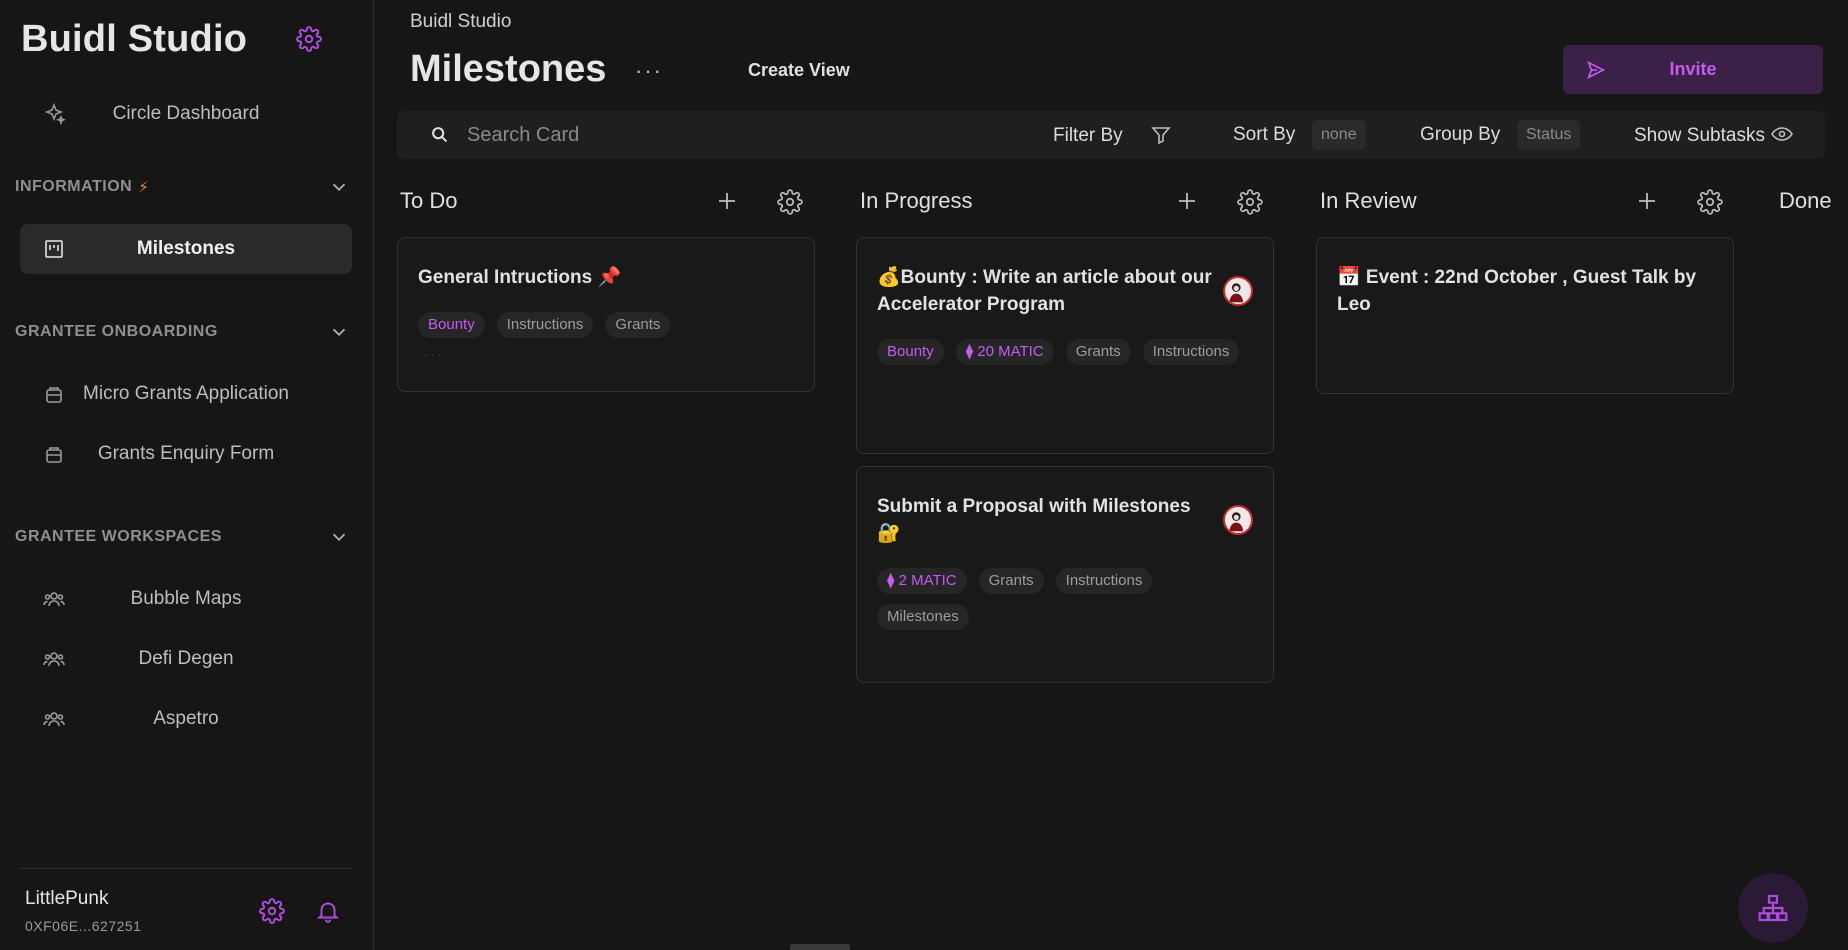 The width and height of the screenshot is (1848, 950). What do you see at coordinates (434, 354) in the screenshot?
I see `card-progress-dots: ···` at bounding box center [434, 354].